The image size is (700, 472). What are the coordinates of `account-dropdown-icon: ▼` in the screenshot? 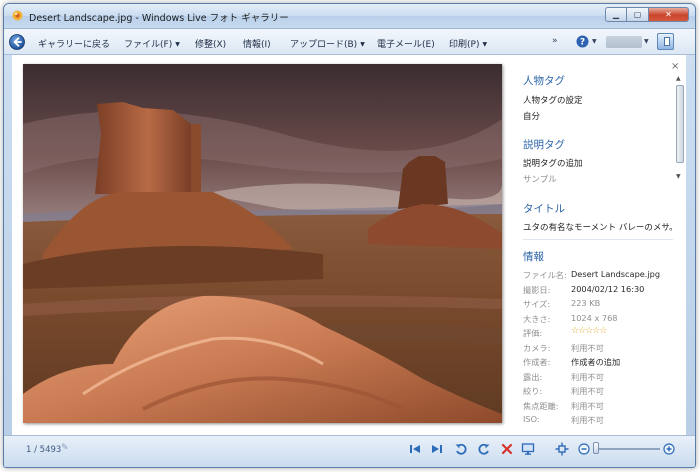 It's located at (646, 41).